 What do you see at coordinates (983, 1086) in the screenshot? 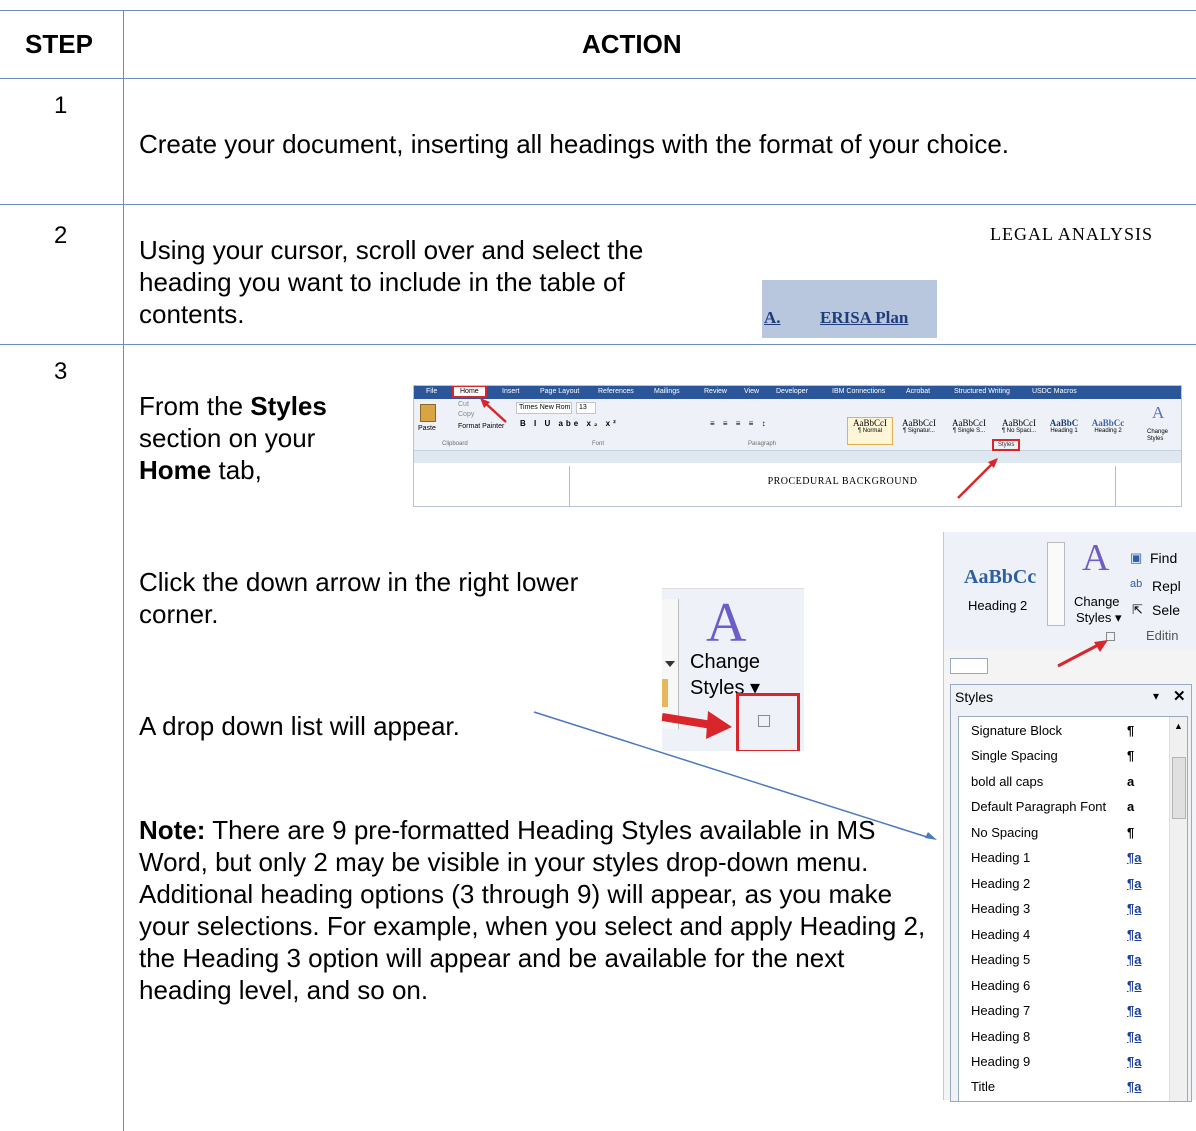
I see `style-item: Title` at bounding box center [983, 1086].